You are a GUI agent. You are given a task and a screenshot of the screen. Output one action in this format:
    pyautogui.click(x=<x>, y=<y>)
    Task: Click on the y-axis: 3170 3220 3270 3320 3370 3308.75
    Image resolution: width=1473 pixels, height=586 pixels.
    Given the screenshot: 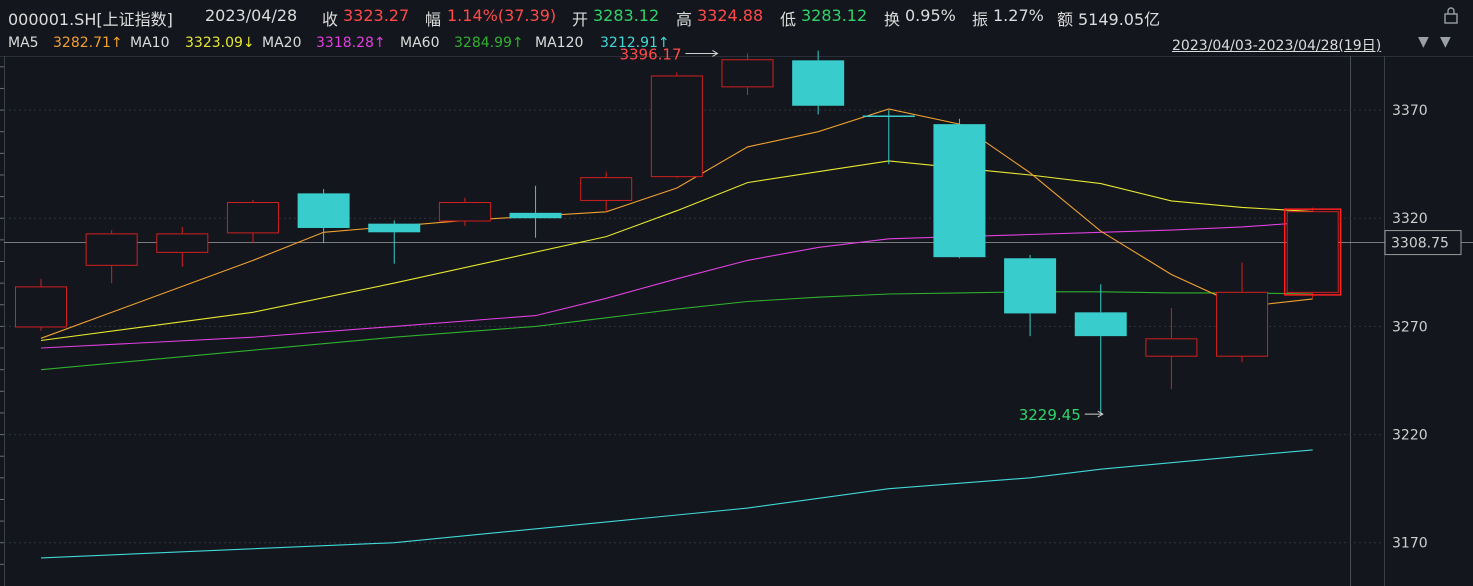 What is the action you would take?
    pyautogui.click(x=1423, y=327)
    